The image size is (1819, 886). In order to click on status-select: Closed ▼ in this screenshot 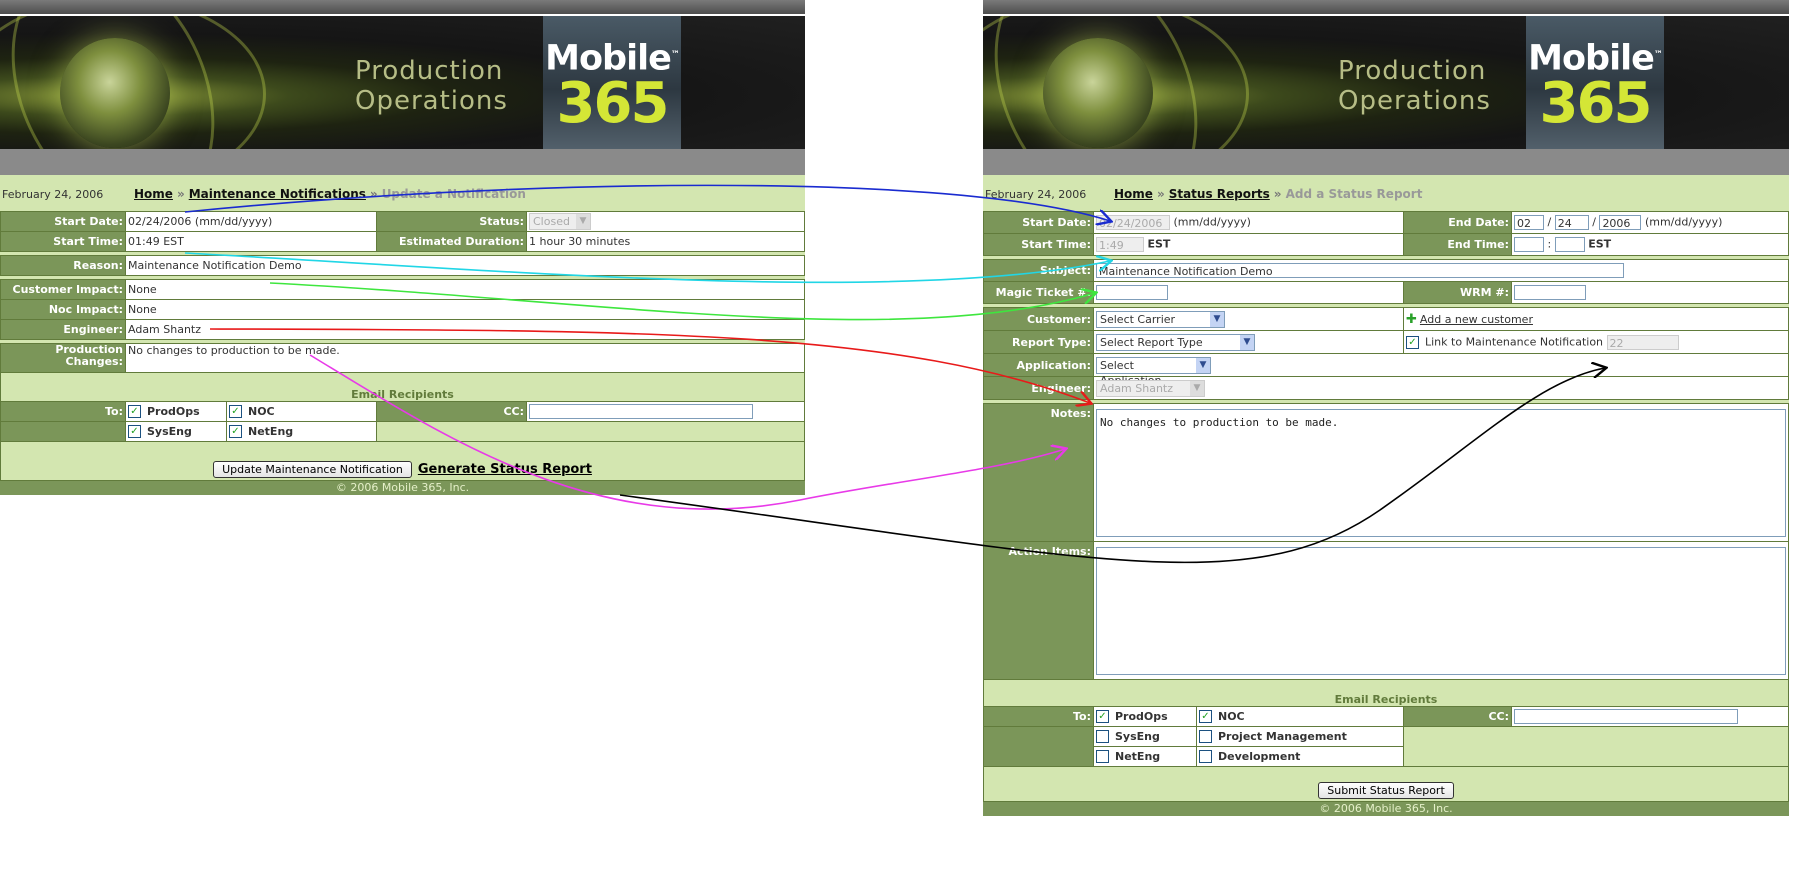, I will do `click(560, 221)`.